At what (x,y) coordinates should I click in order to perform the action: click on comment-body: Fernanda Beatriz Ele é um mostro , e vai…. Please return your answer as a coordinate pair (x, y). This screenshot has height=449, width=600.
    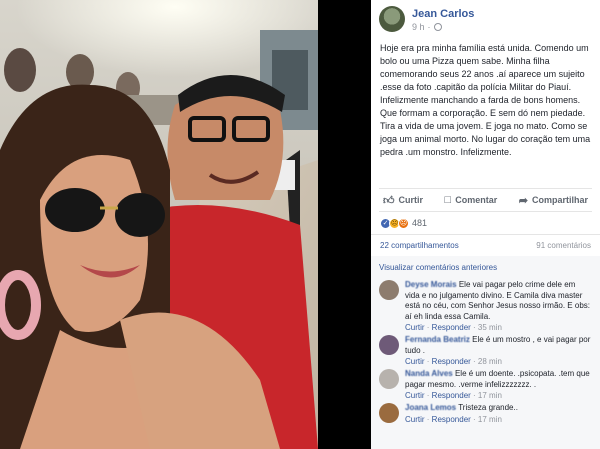
    Looking at the image, I should click on (498, 345).